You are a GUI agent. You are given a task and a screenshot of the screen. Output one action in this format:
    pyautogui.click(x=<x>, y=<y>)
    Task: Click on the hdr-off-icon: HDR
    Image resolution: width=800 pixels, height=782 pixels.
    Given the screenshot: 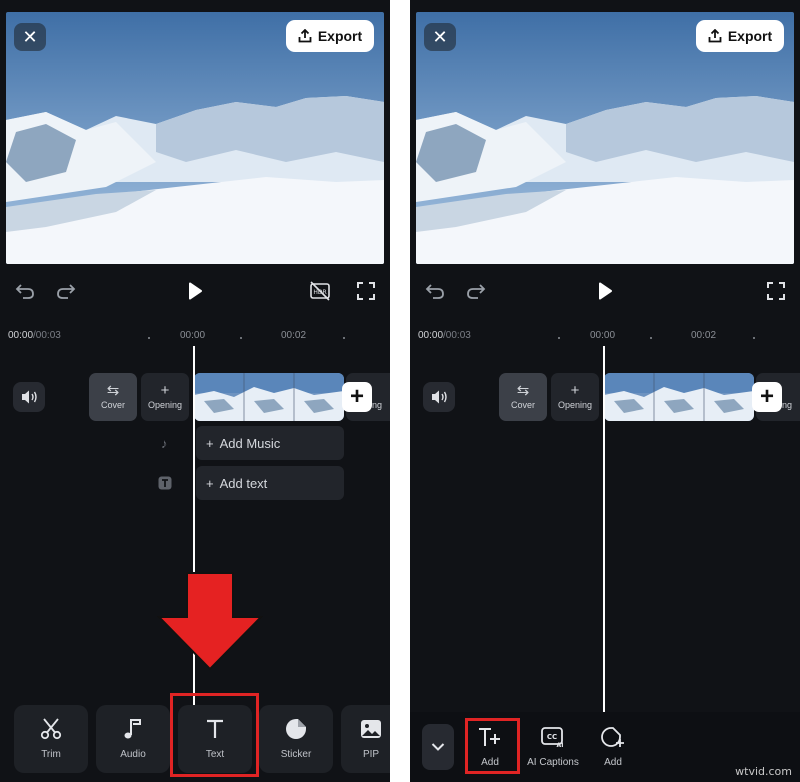 What is the action you would take?
    pyautogui.click(x=320, y=291)
    